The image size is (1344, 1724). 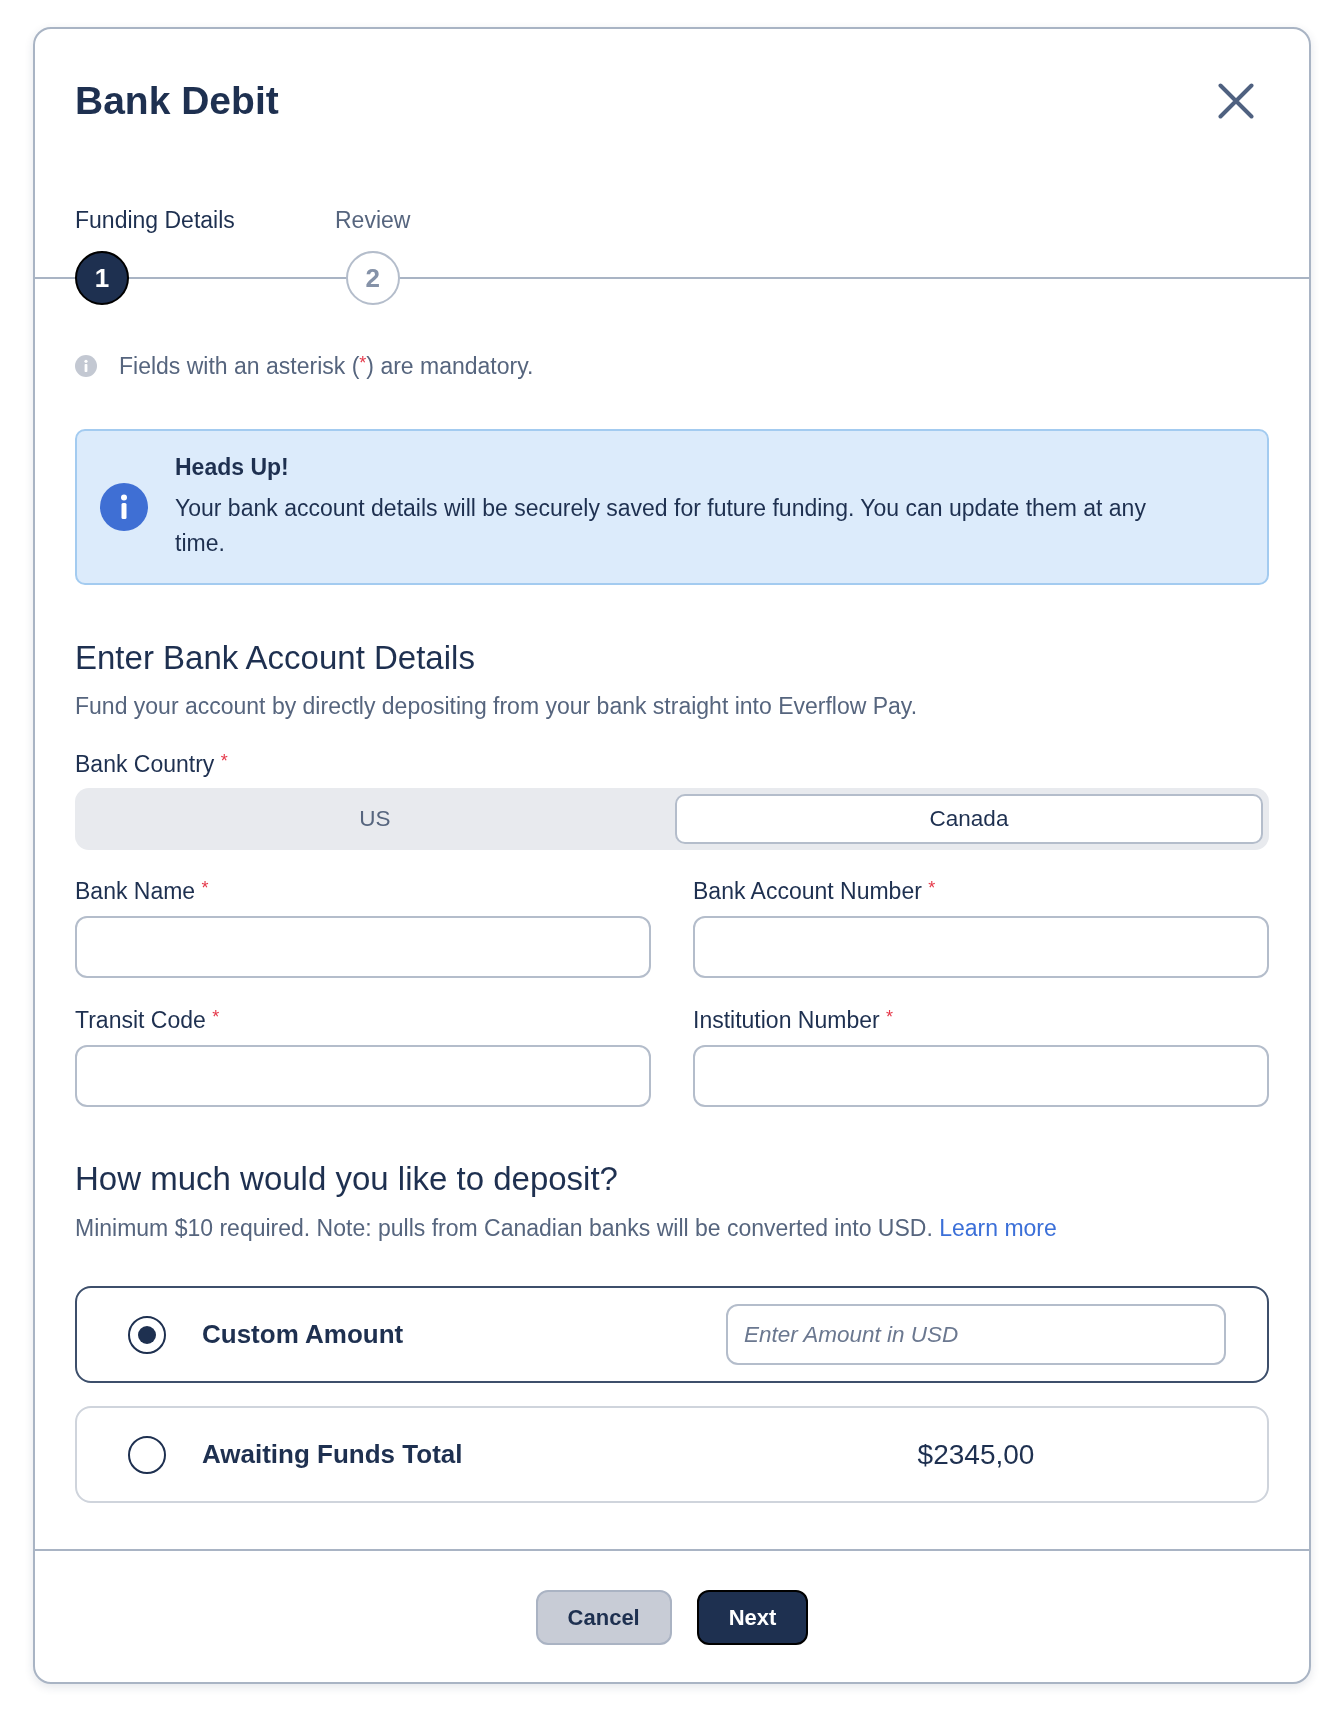 I want to click on step-label: Funding Details, so click(x=155, y=220).